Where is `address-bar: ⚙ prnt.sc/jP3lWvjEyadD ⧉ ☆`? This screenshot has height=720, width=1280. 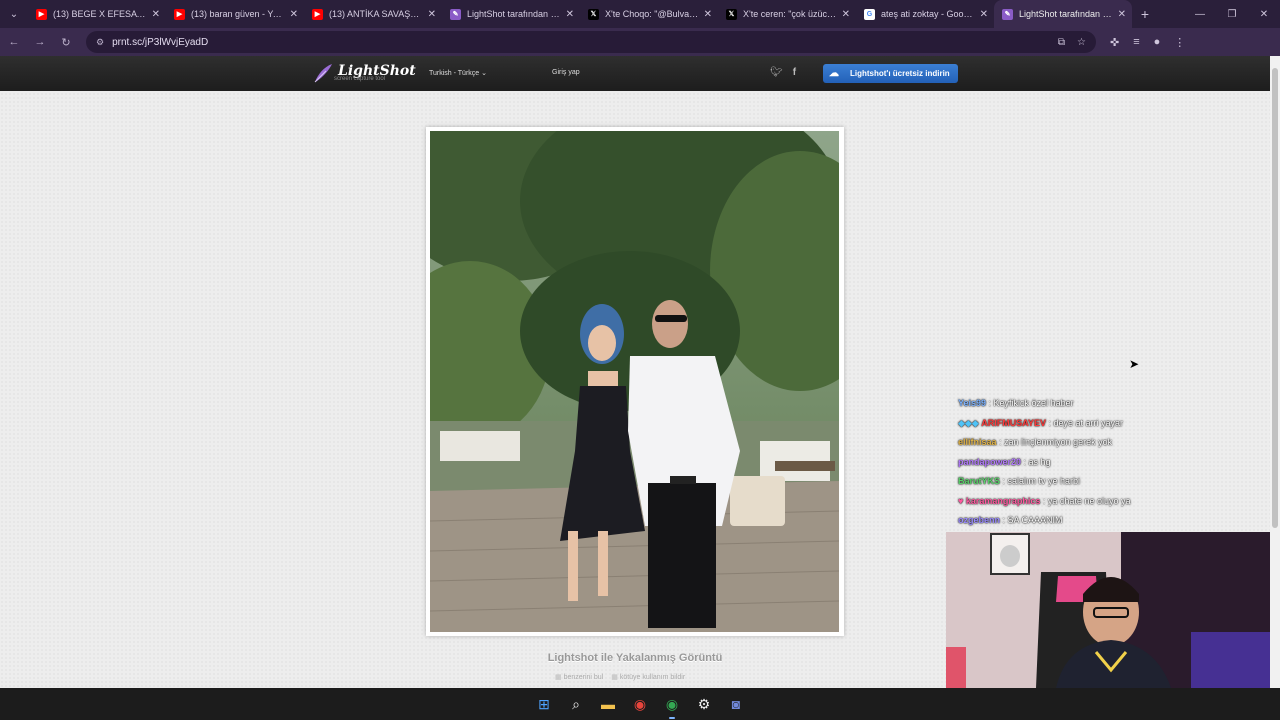 address-bar: ⚙ prnt.sc/jP3lWvjEyadD ⧉ ☆ is located at coordinates (591, 42).